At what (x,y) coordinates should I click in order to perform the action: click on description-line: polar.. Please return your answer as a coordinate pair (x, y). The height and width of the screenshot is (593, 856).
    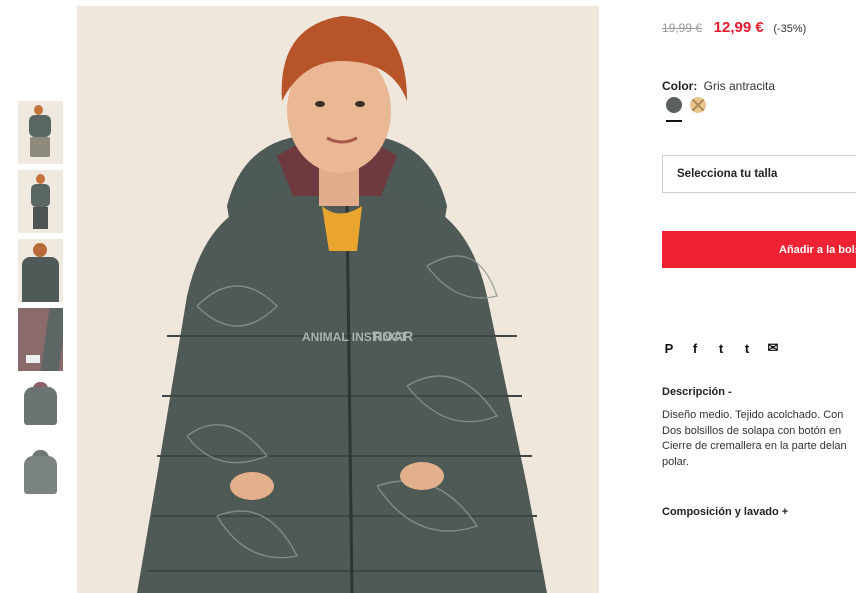
    Looking at the image, I should click on (675, 461).